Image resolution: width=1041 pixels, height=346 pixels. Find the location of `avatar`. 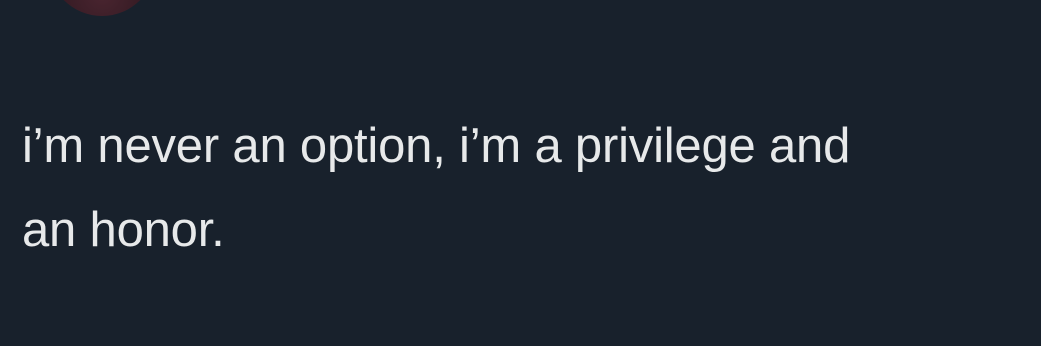

avatar is located at coordinates (102, 8).